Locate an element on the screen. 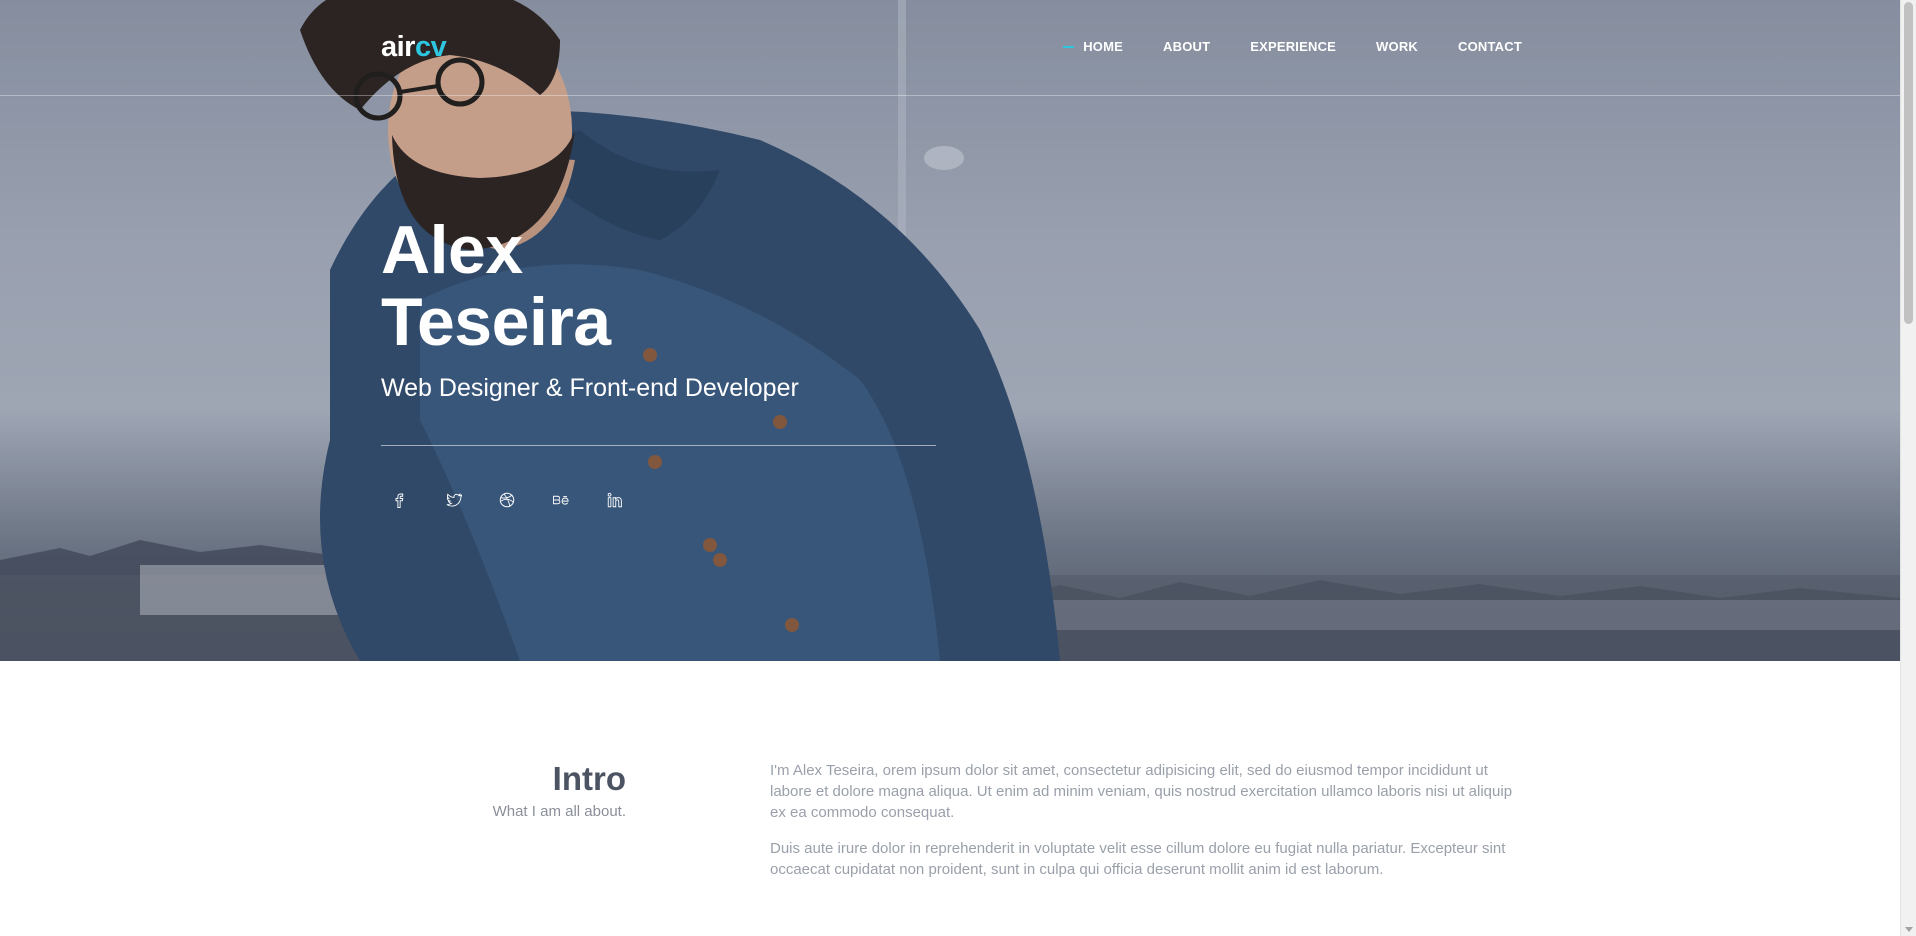 The height and width of the screenshot is (936, 1916). hero-divider is located at coordinates (658, 445).